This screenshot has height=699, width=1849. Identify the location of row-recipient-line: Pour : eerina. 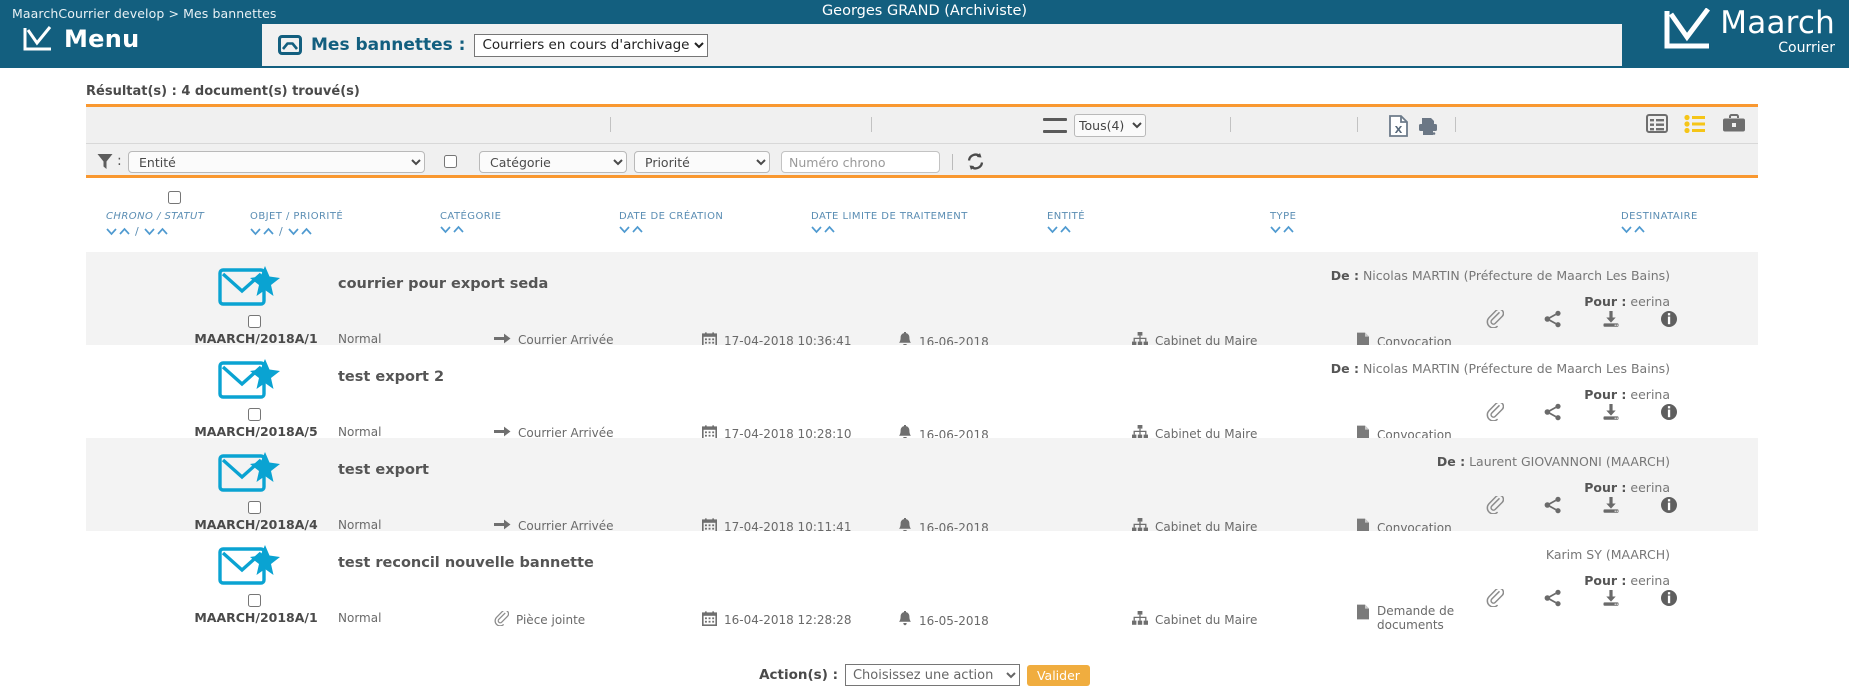
(1455, 301).